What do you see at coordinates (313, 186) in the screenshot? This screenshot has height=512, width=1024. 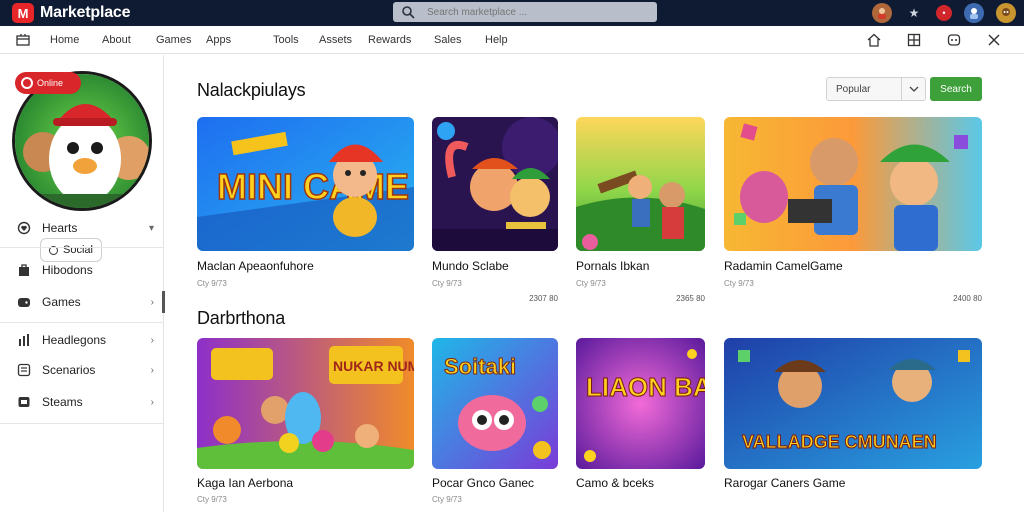 I see `art-text: MINI CAME` at bounding box center [313, 186].